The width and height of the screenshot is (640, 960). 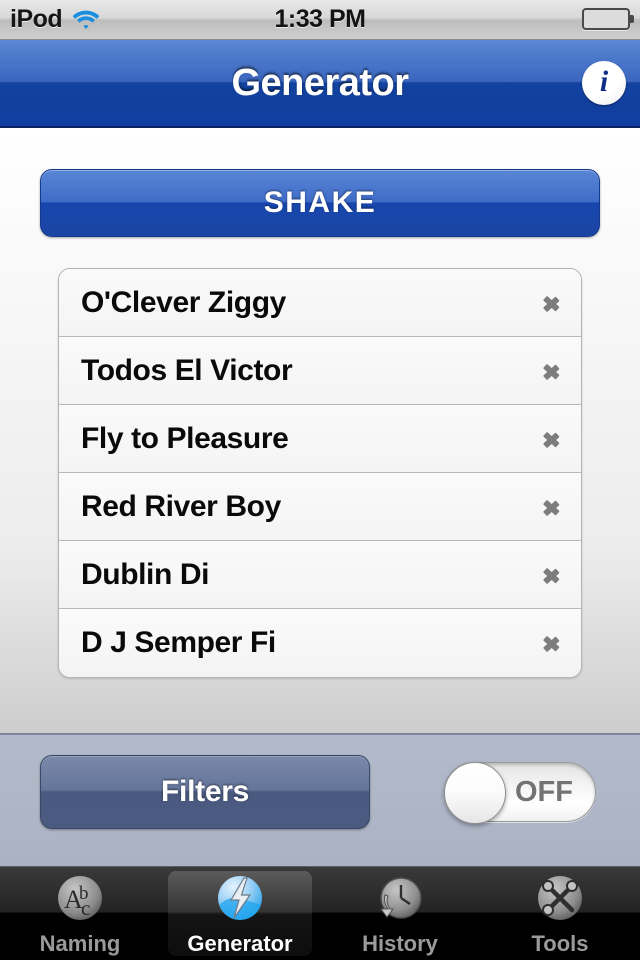 I want to click on info-icon: i, so click(x=604, y=81).